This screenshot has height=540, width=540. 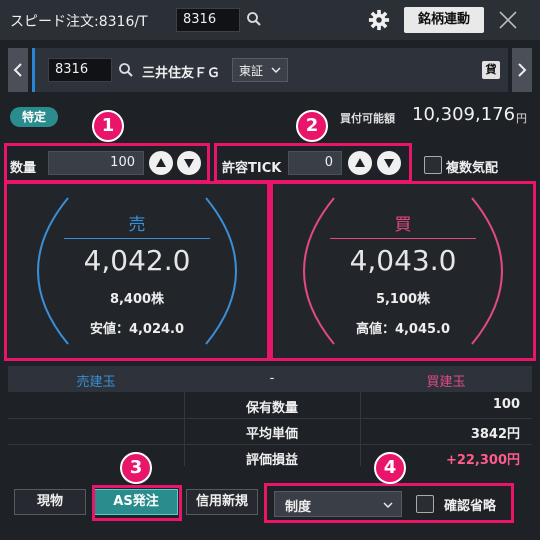 What do you see at coordinates (433, 165) in the screenshot?
I see `multi-quote-checkbox` at bounding box center [433, 165].